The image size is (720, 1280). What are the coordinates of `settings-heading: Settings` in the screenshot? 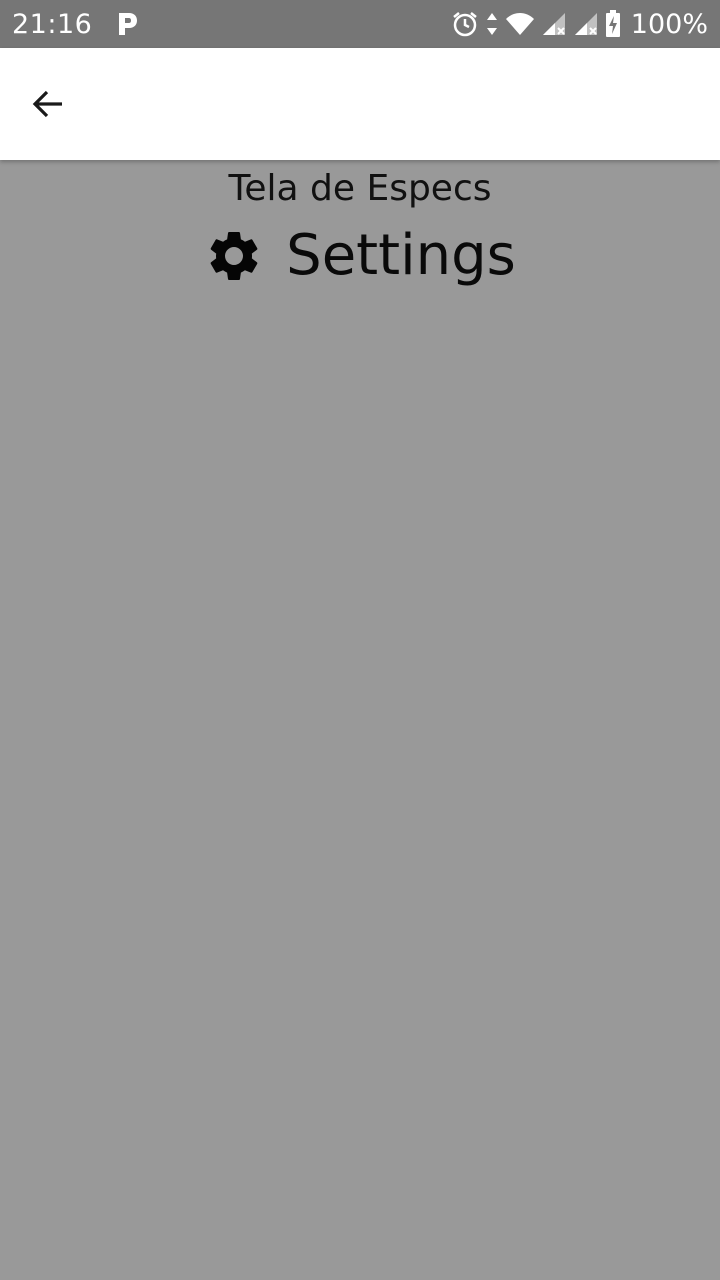 It's located at (360, 255).